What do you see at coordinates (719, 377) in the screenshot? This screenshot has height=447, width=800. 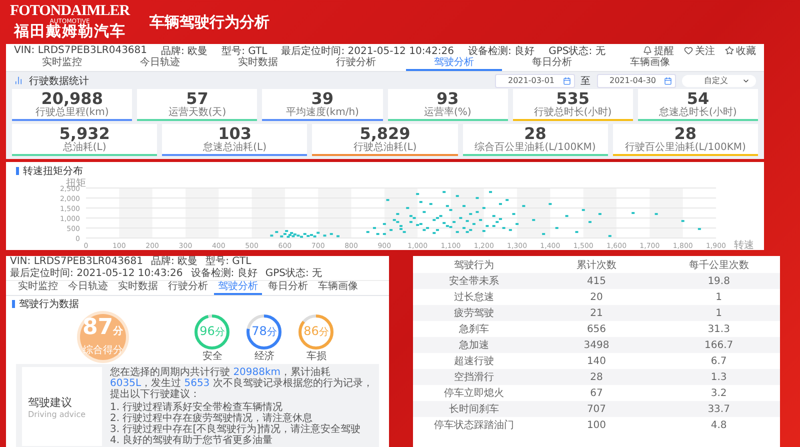 I see `table-cell-text: 1.3` at bounding box center [719, 377].